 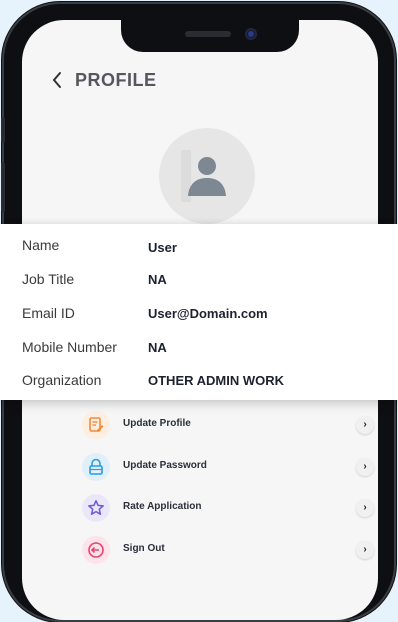 I want to click on back-button, so click(x=60, y=80).